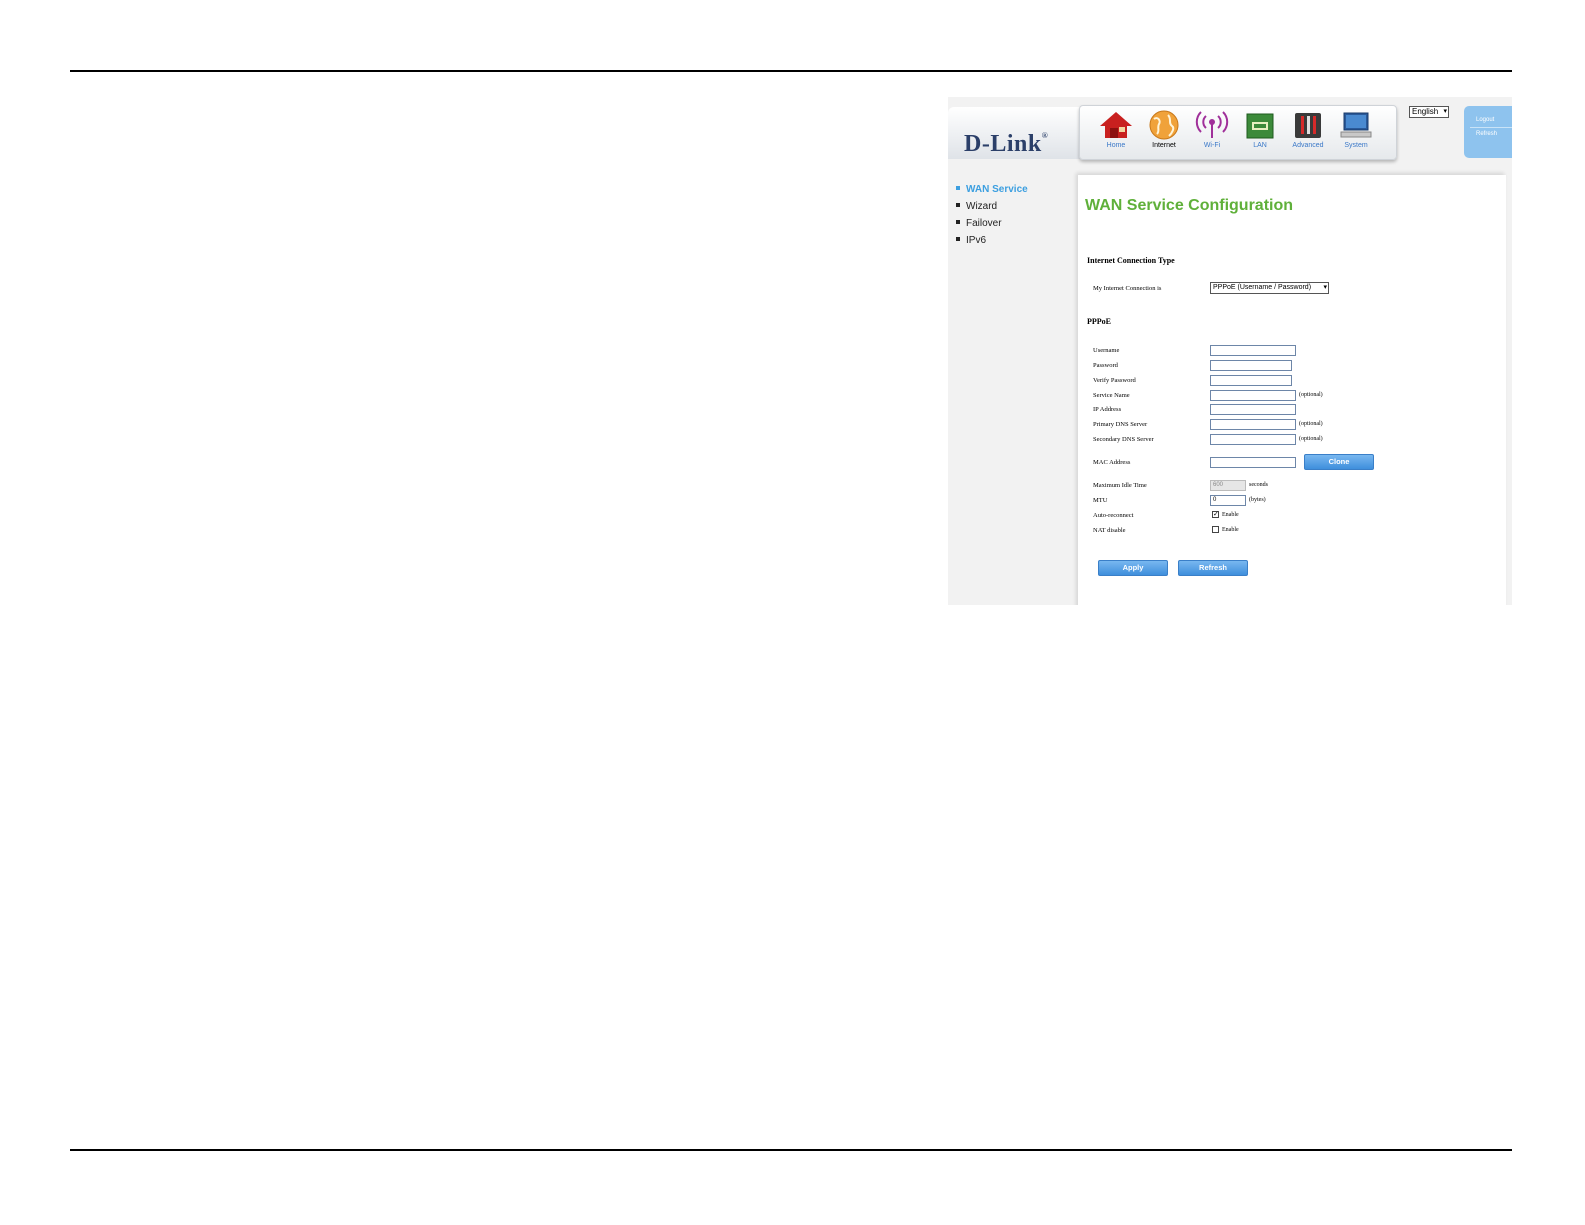 This screenshot has height=1225, width=1585. What do you see at coordinates (1100, 500) in the screenshot?
I see `mtu-label: MTU` at bounding box center [1100, 500].